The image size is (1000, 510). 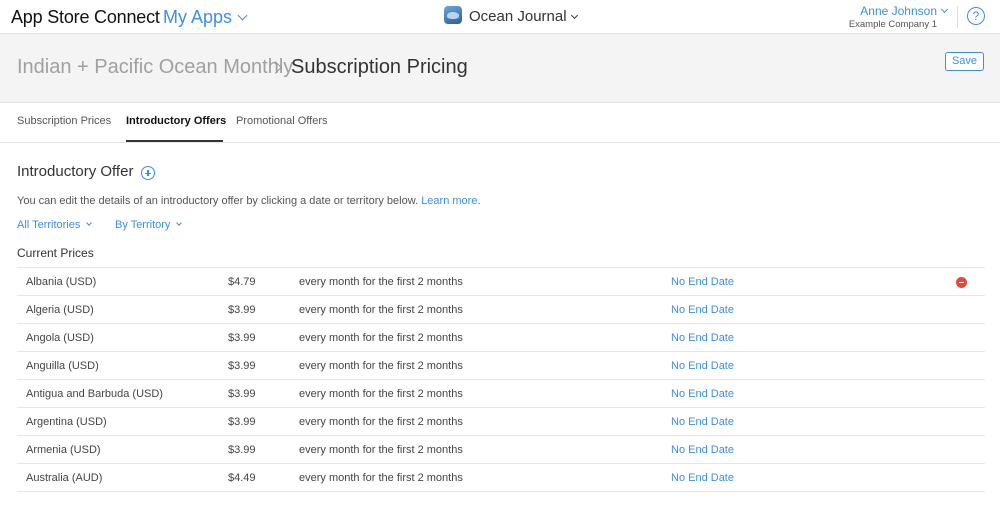 I want to click on territory-cell: Anguilla (USD), so click(x=62, y=366).